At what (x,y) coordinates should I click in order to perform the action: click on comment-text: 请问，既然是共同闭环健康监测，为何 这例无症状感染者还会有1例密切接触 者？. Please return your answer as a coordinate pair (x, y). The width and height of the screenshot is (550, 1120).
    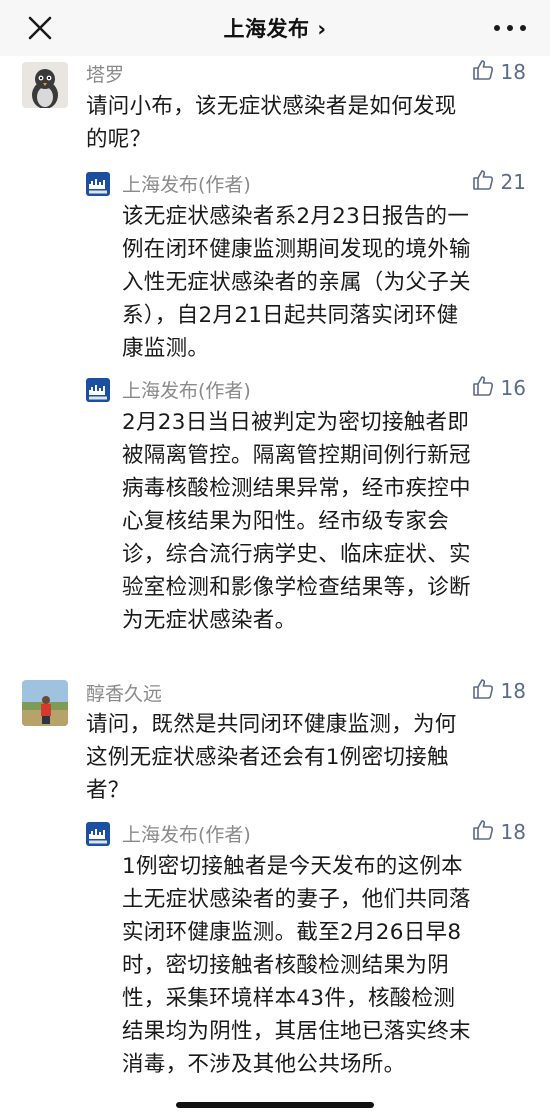
    Looking at the image, I should click on (271, 757).